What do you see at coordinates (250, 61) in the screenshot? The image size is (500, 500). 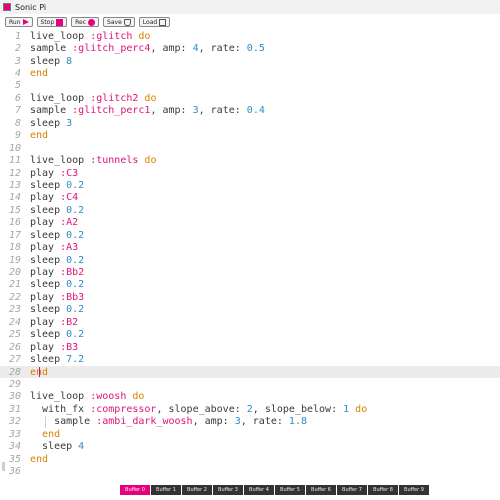 I see `code-line: 3 sleep 8` at bounding box center [250, 61].